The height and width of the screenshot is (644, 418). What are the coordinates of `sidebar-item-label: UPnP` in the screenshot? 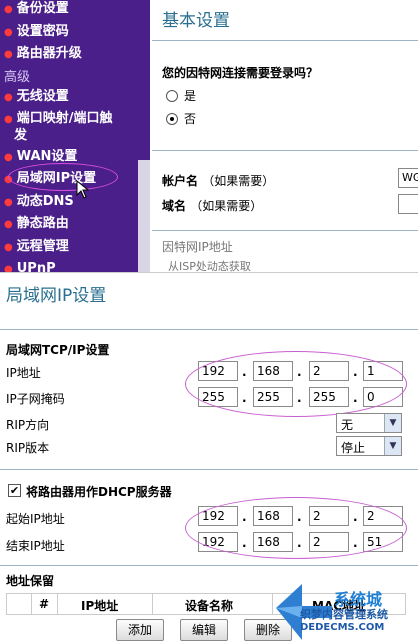 It's located at (36, 266).